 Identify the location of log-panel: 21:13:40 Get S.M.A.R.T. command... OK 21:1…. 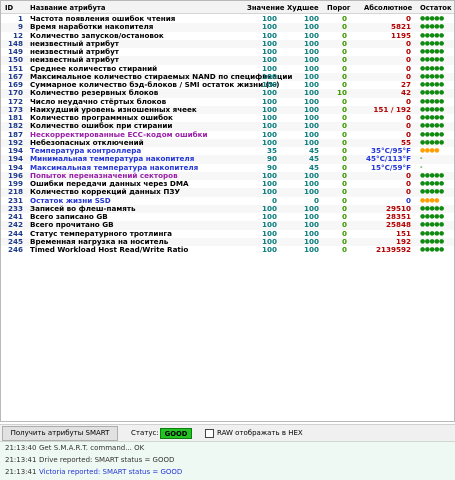
(227, 460).